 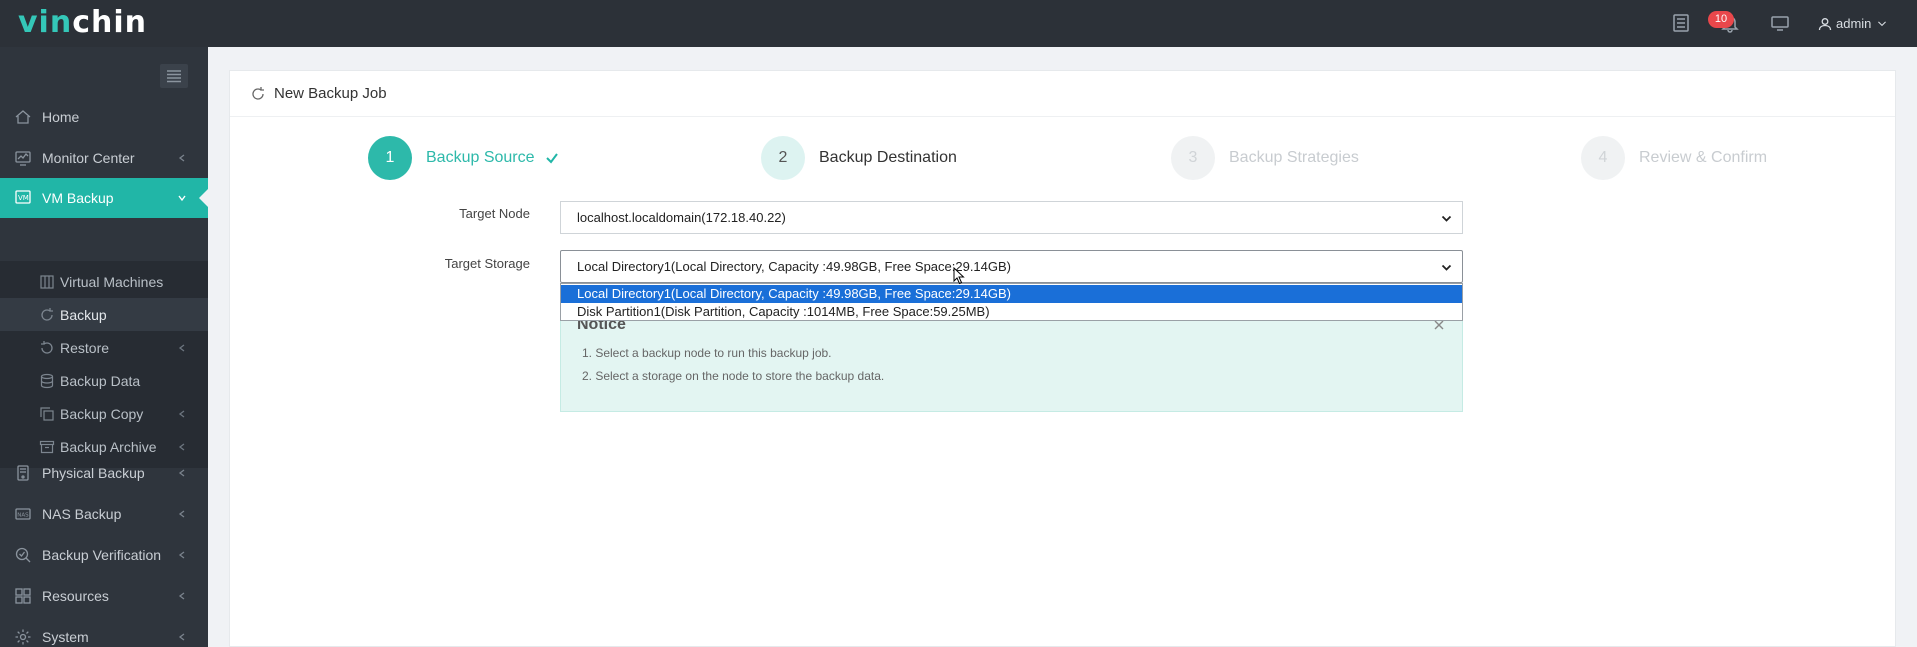 I want to click on step-label: Backup Source, so click(x=480, y=157).